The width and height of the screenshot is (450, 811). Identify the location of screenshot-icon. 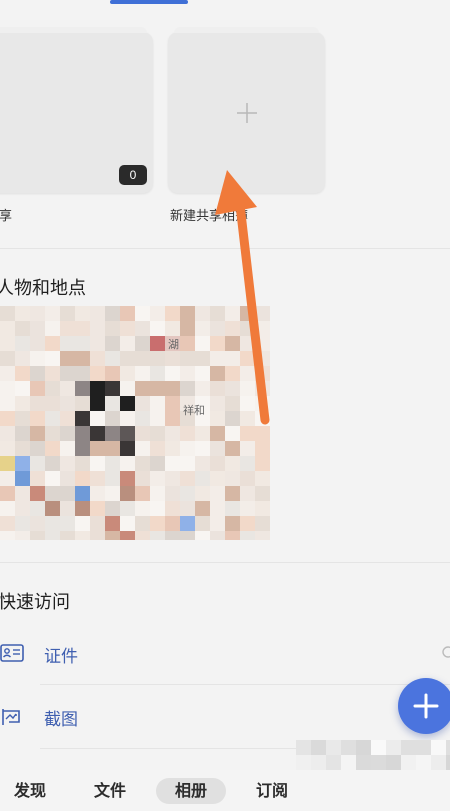
(11, 717).